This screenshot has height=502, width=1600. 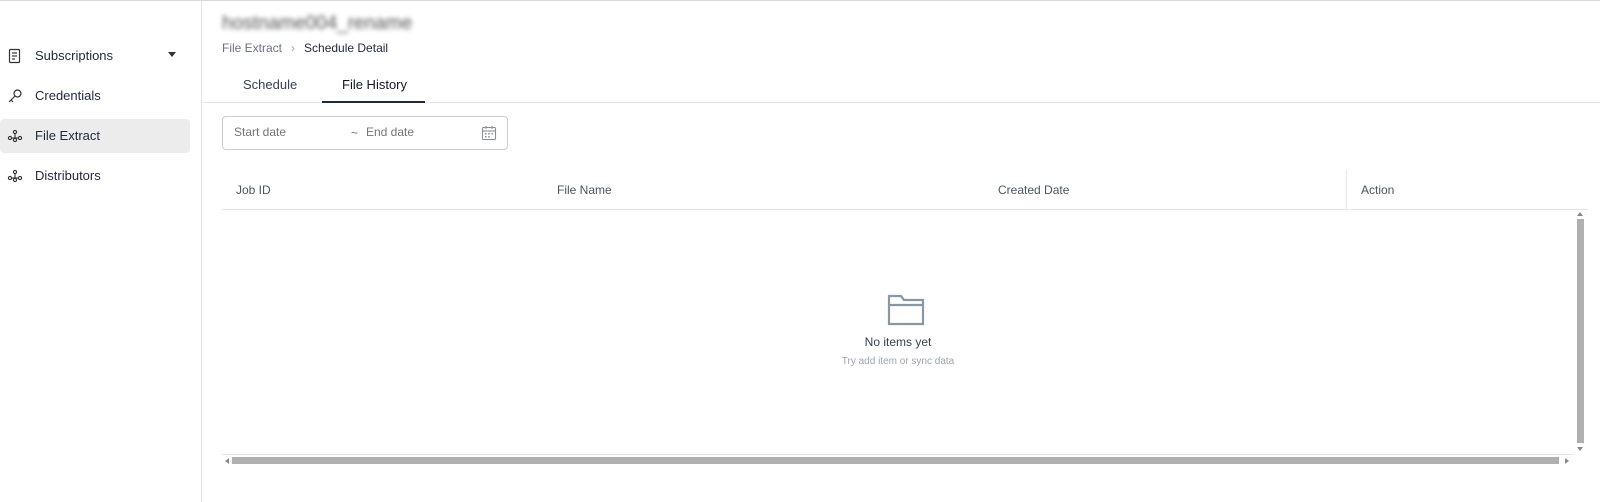 I want to click on end-date-input, so click(x=416, y=132).